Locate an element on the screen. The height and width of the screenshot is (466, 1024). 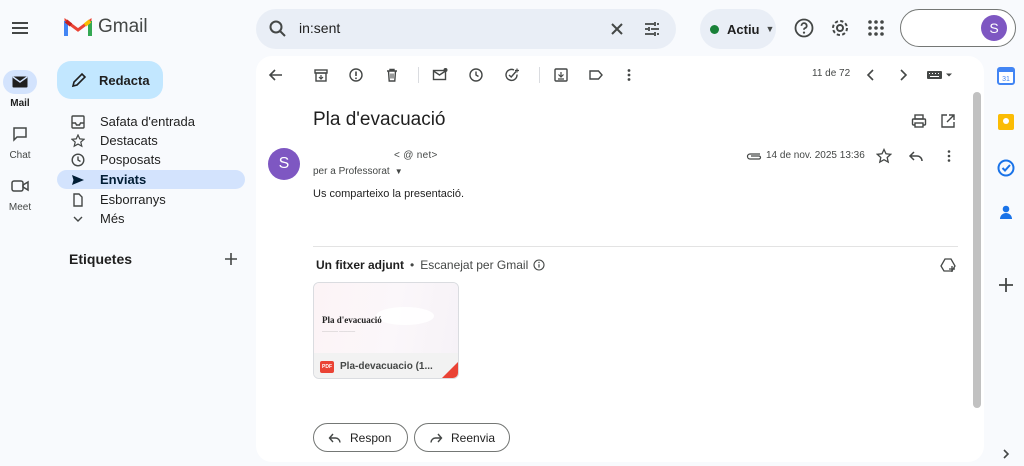
add-addon-icon is located at coordinates (1006, 285).